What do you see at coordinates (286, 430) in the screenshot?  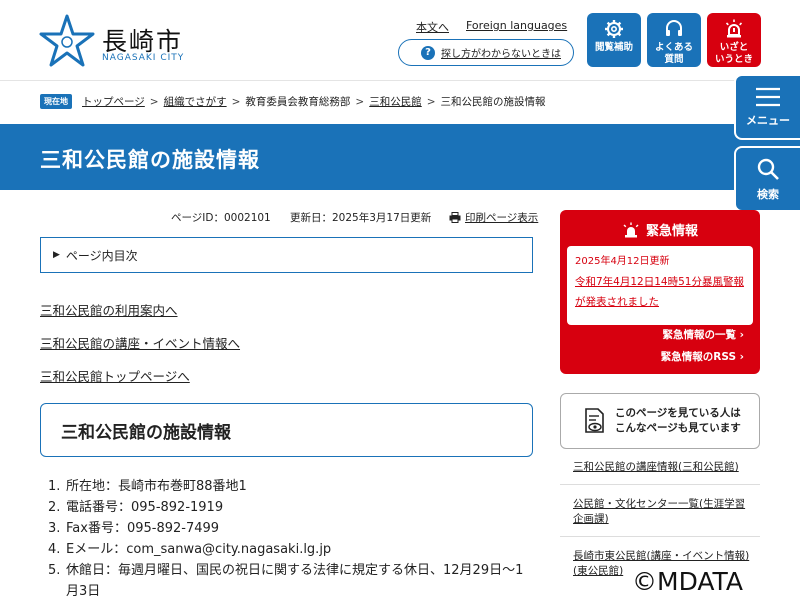 I see `section-heading: 三和公民館の施設情報` at bounding box center [286, 430].